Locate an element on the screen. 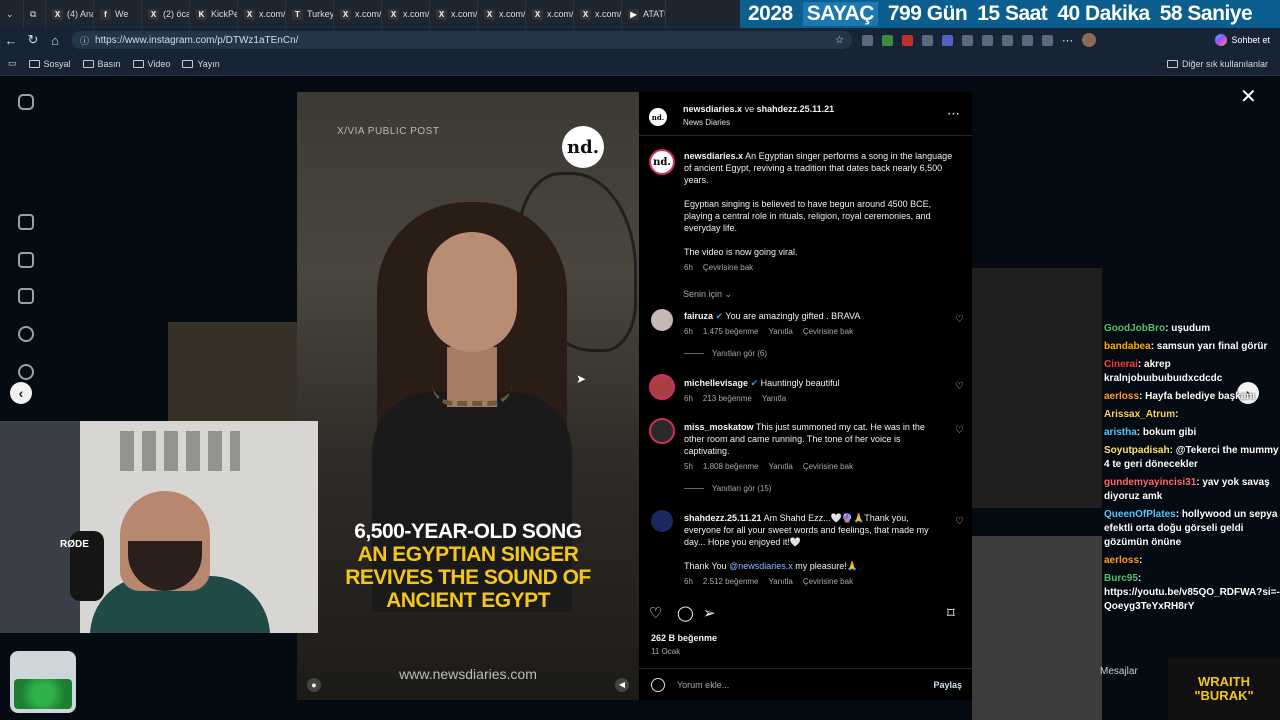 Image resolution: width=1280 pixels, height=720 pixels. bookmark-folder: Basın is located at coordinates (101, 64).